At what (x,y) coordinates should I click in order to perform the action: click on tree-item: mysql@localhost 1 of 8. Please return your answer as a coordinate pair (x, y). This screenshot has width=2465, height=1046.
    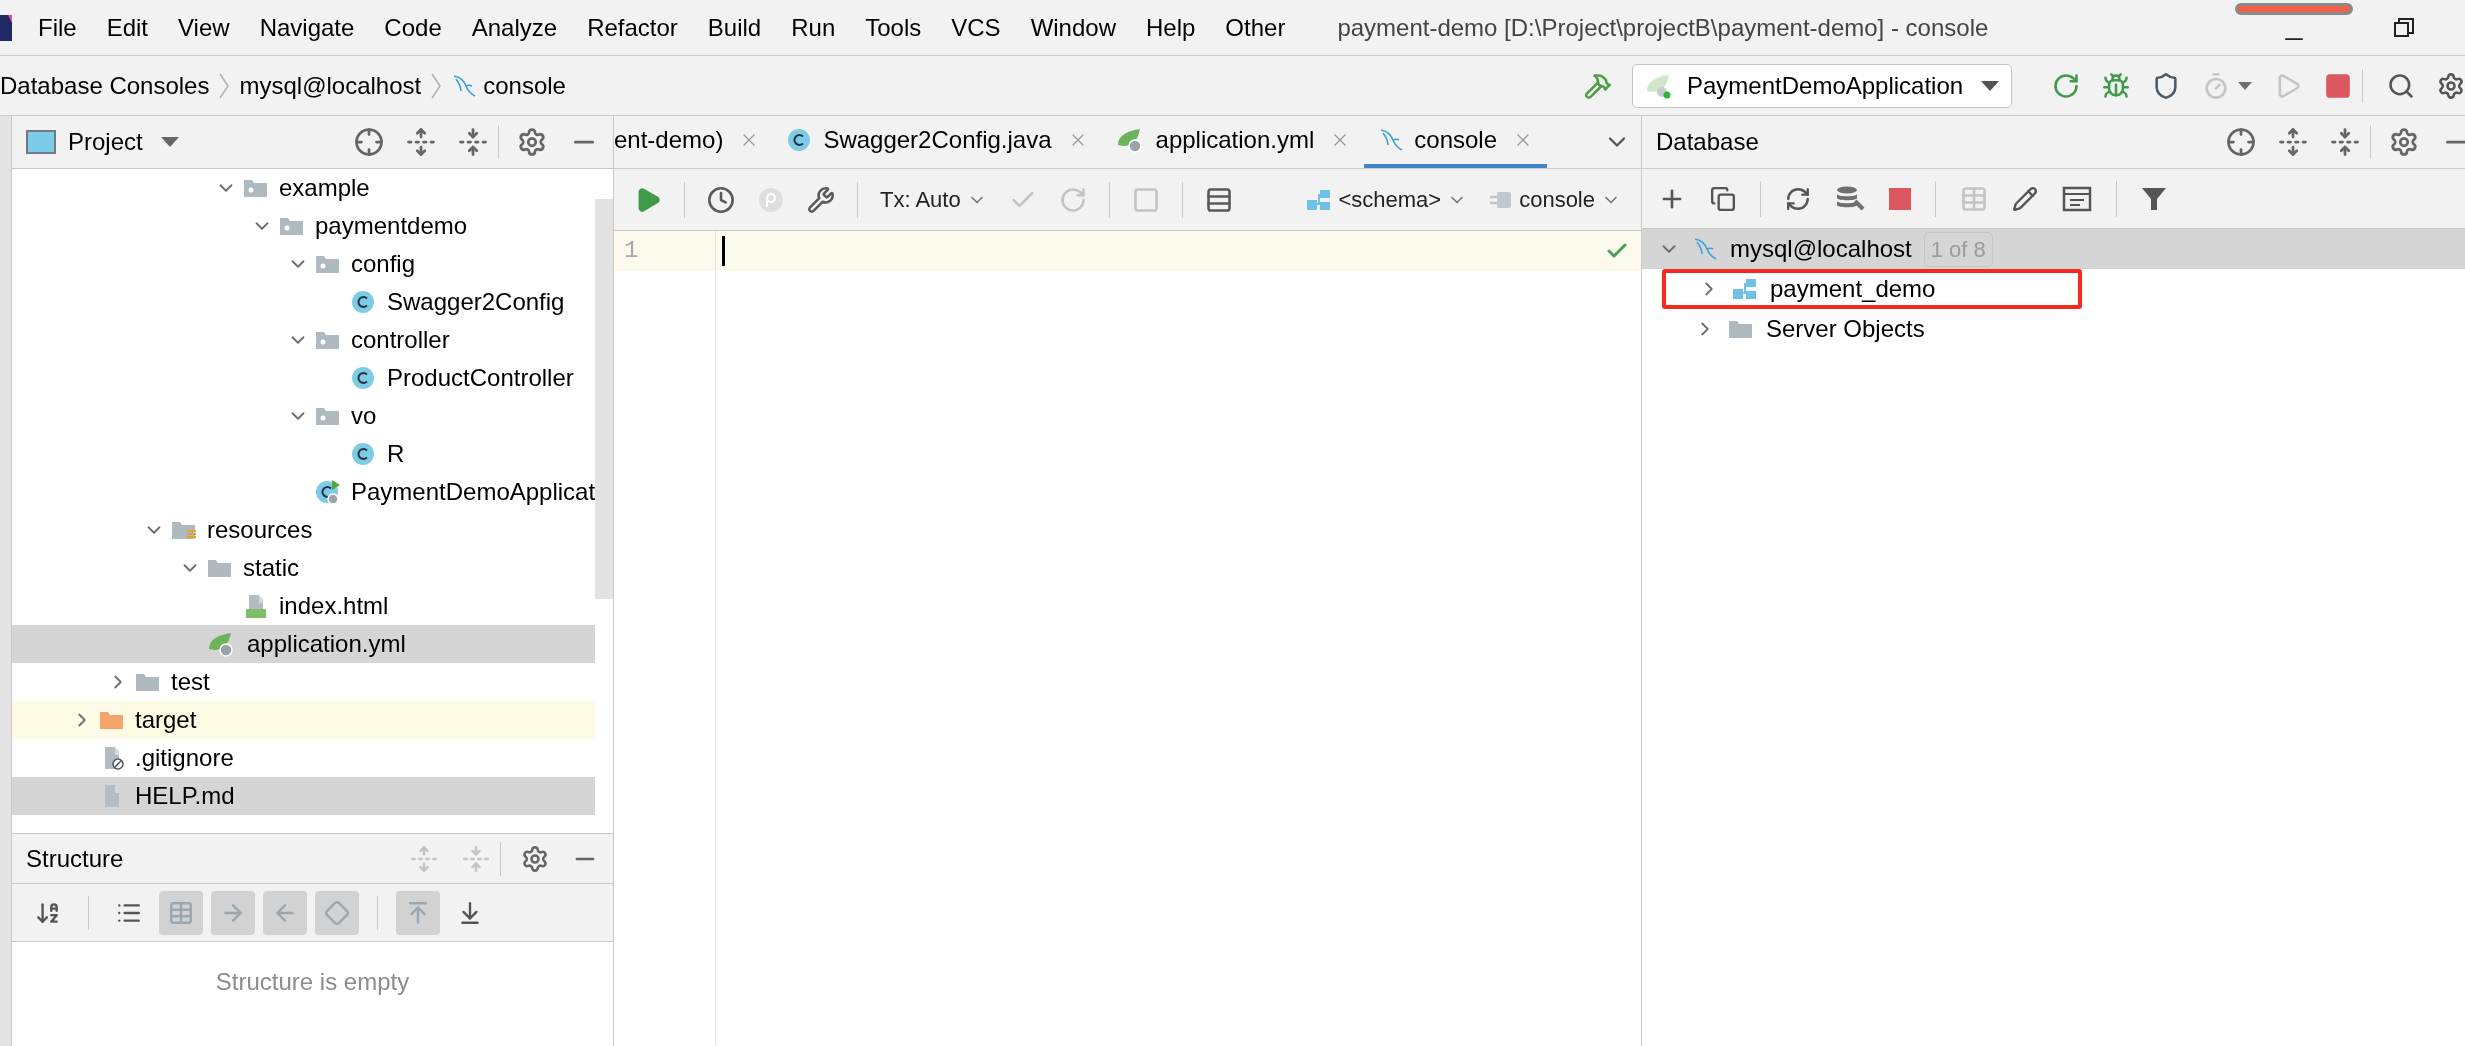
    Looking at the image, I should click on (2053, 249).